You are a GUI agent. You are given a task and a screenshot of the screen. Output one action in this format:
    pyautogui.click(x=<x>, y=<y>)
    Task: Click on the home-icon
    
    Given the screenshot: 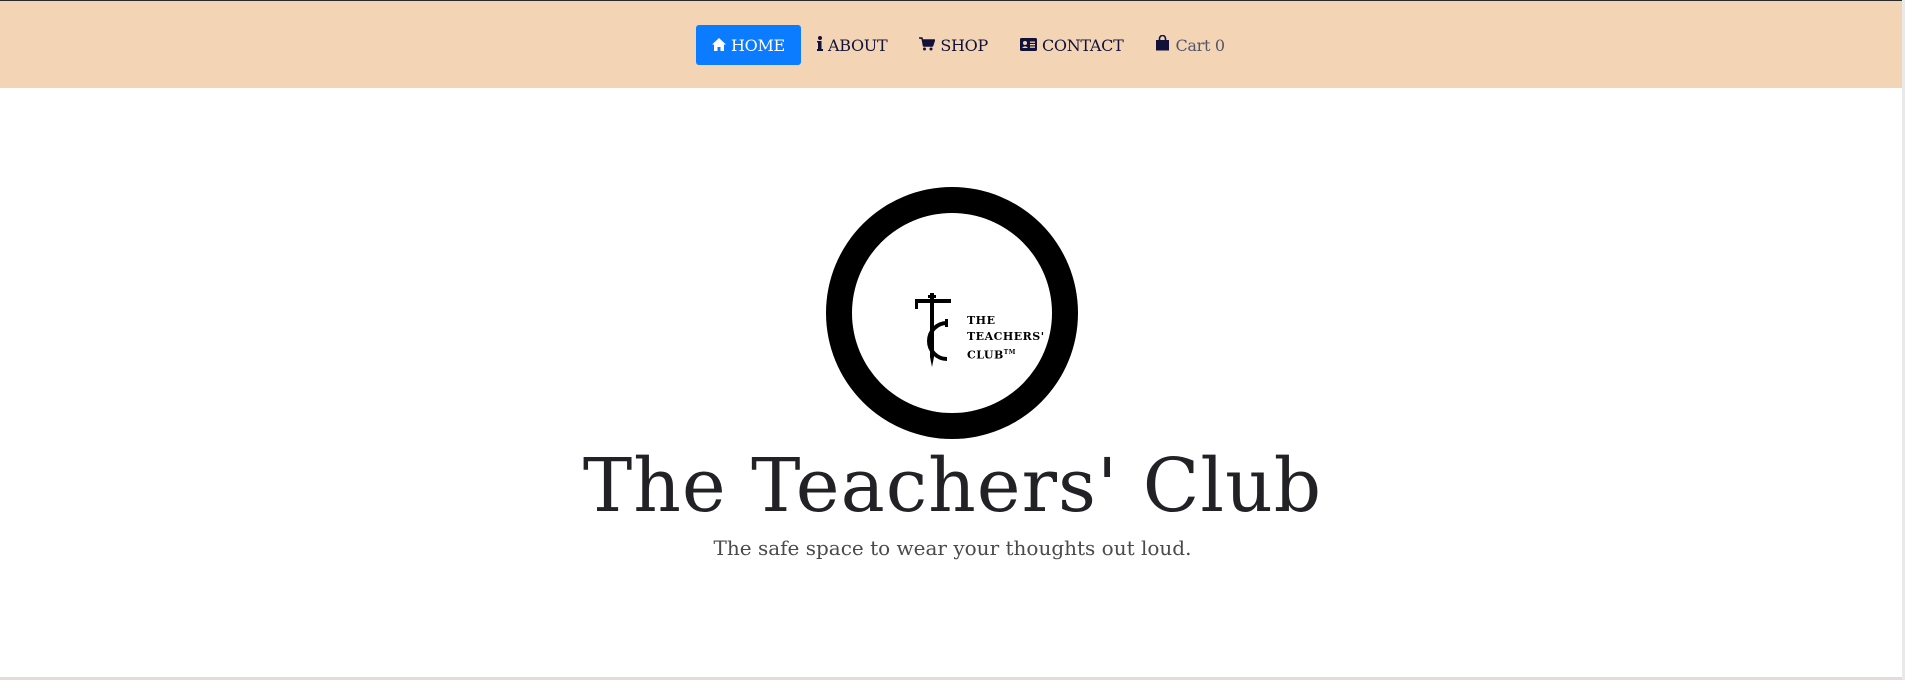 What is the action you would take?
    pyautogui.click(x=719, y=45)
    